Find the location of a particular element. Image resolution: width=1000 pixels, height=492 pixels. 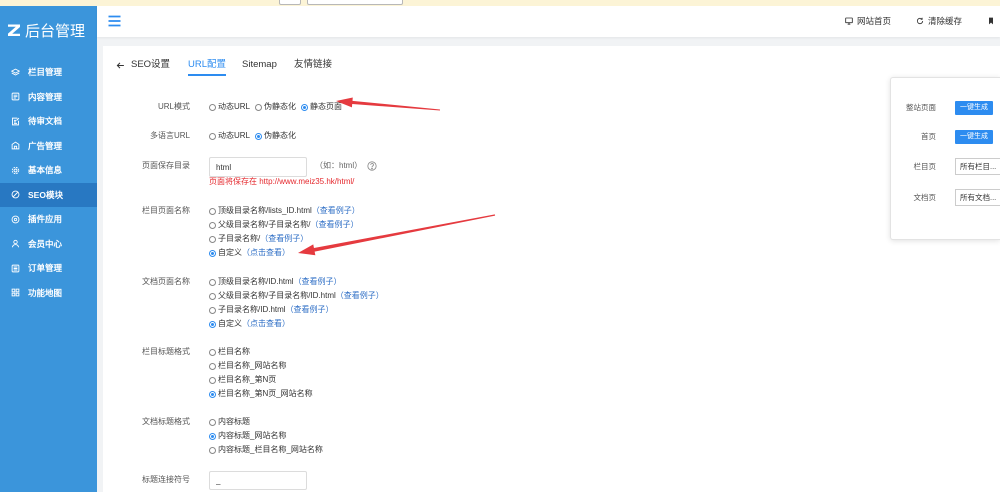

sidebar-item-label: 栏目管理 is located at coordinates (45, 72).